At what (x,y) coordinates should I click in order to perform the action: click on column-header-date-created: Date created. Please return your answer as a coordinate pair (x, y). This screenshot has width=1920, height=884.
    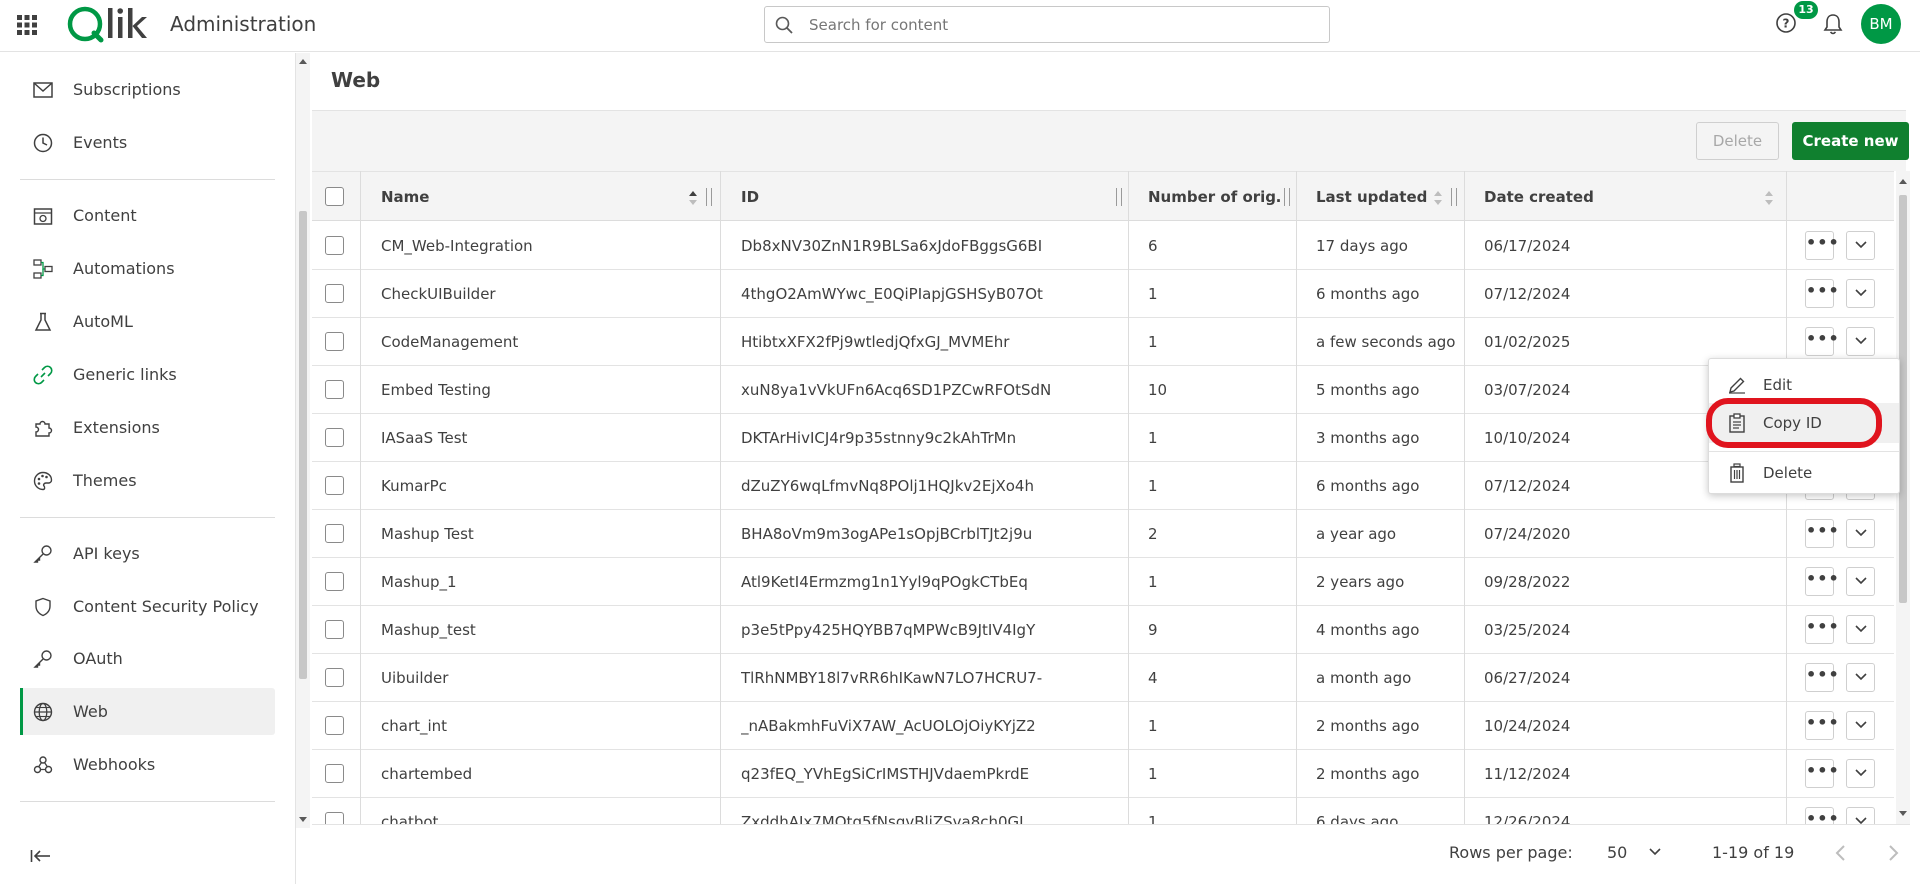
    Looking at the image, I should click on (1584, 197).